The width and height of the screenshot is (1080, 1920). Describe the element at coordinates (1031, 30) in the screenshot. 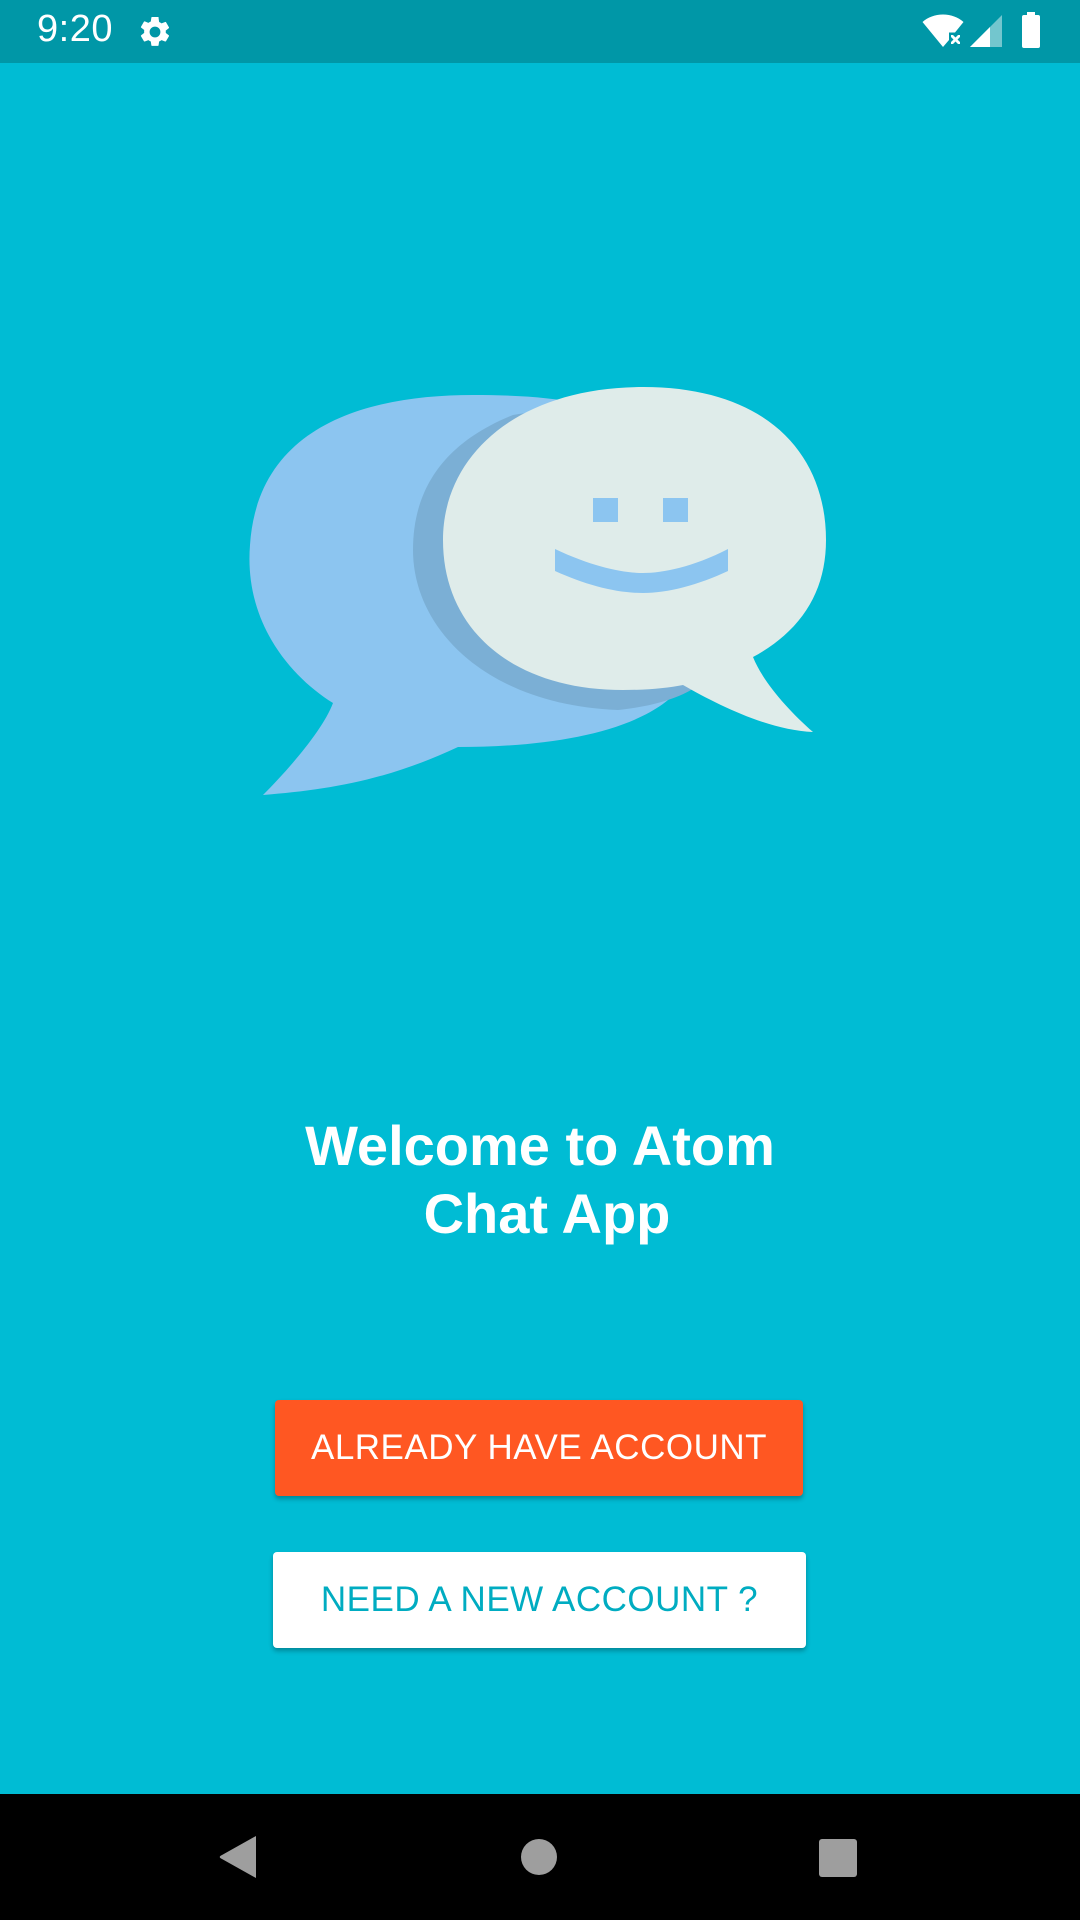

I see `battery-icon` at that location.